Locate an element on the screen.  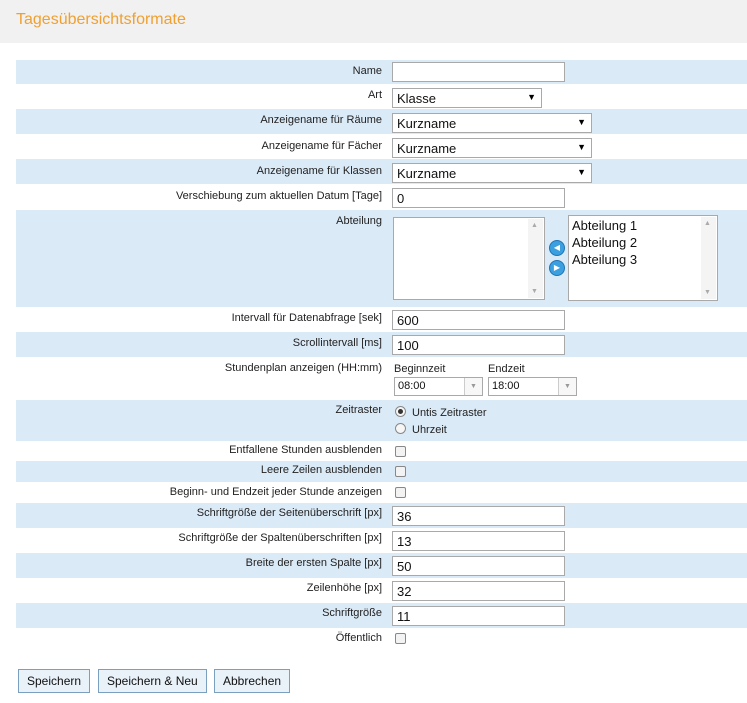
radio-uhrzeit is located at coordinates (400, 428).